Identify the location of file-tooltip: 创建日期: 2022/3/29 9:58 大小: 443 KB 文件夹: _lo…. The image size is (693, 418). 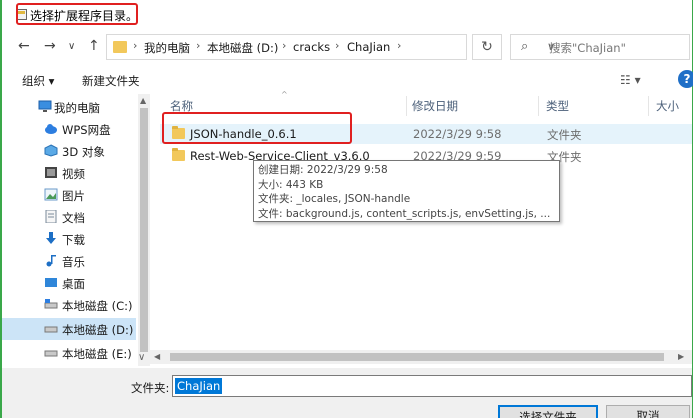
(406, 191).